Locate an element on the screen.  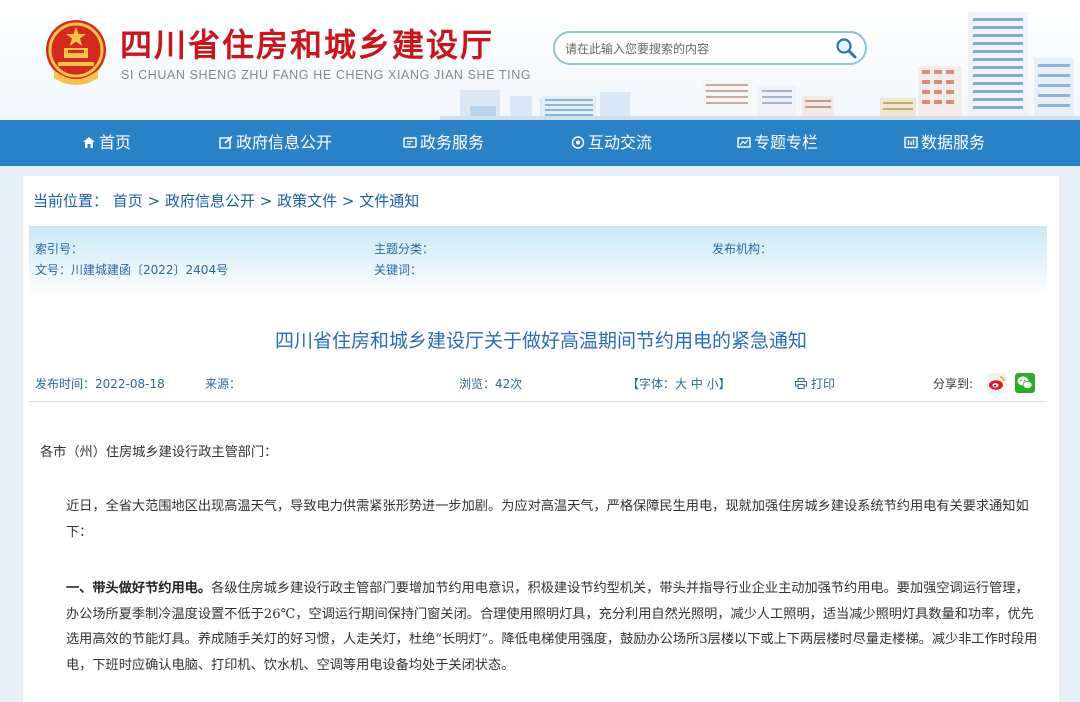
weibo-icon is located at coordinates (997, 383).